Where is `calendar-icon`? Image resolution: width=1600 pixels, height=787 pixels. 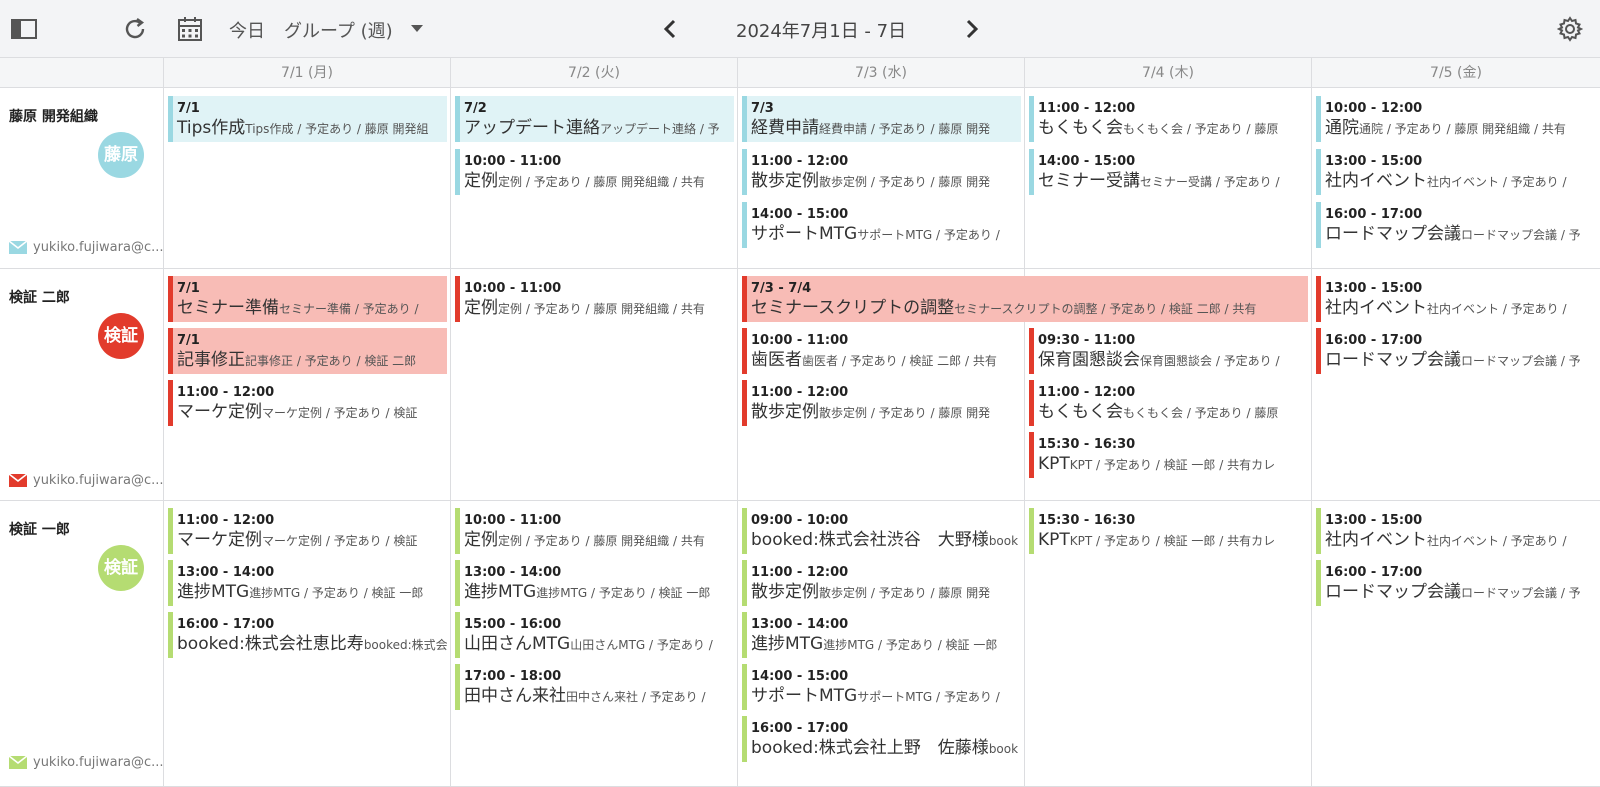
calendar-icon is located at coordinates (190, 29).